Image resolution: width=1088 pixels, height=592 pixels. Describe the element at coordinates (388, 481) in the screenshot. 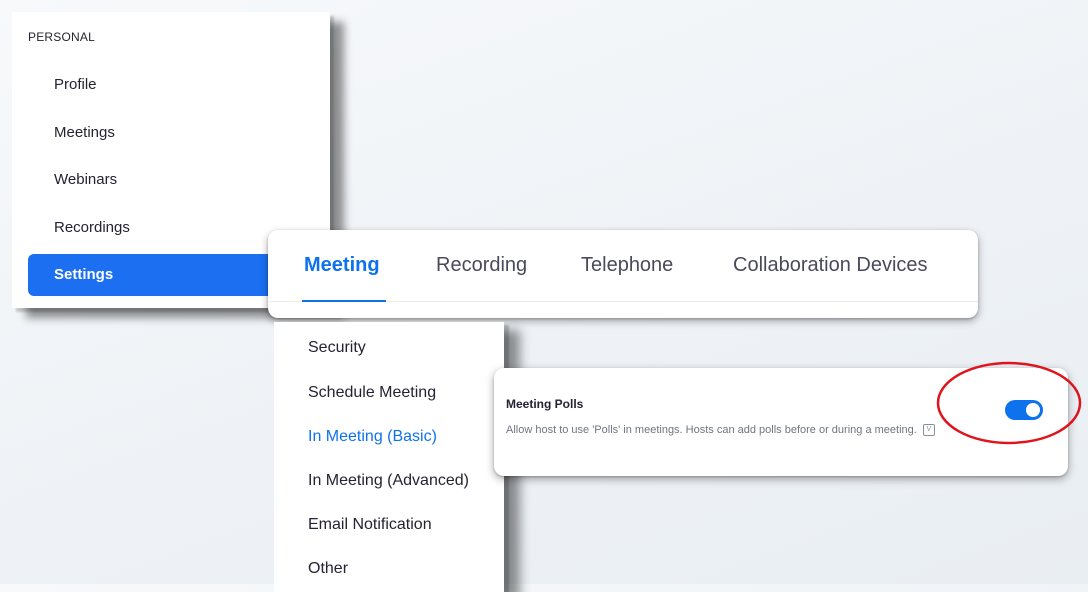

I see `submenu-item-in-meeting-advanced: In Meeting (Advanced)` at that location.